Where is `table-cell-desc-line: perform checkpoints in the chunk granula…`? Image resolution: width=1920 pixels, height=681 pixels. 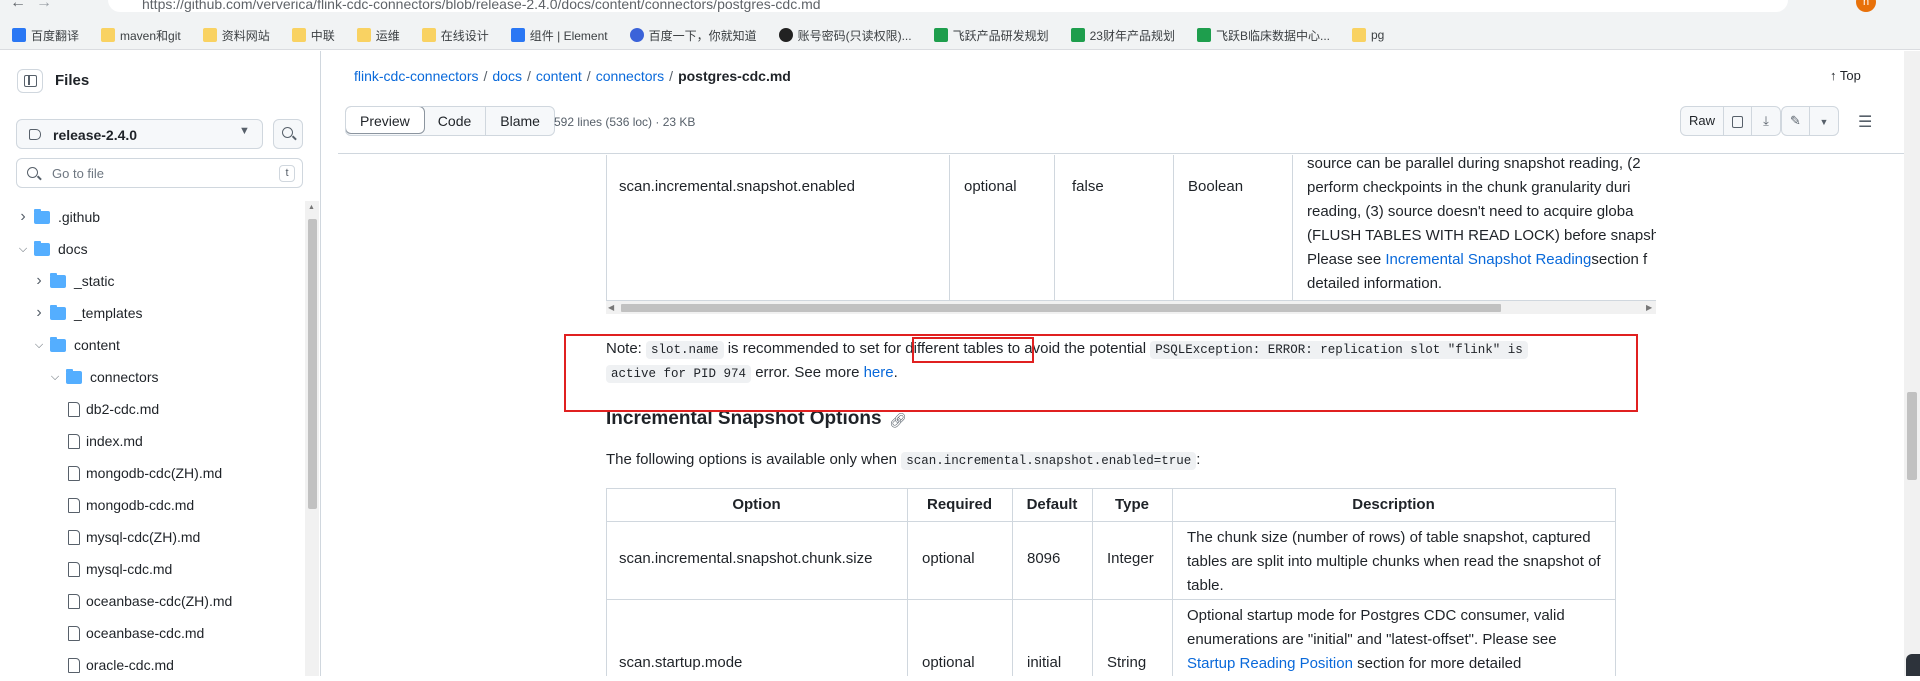
table-cell-desc-line: perform checkpoints in the chunk granula… is located at coordinates (1469, 187).